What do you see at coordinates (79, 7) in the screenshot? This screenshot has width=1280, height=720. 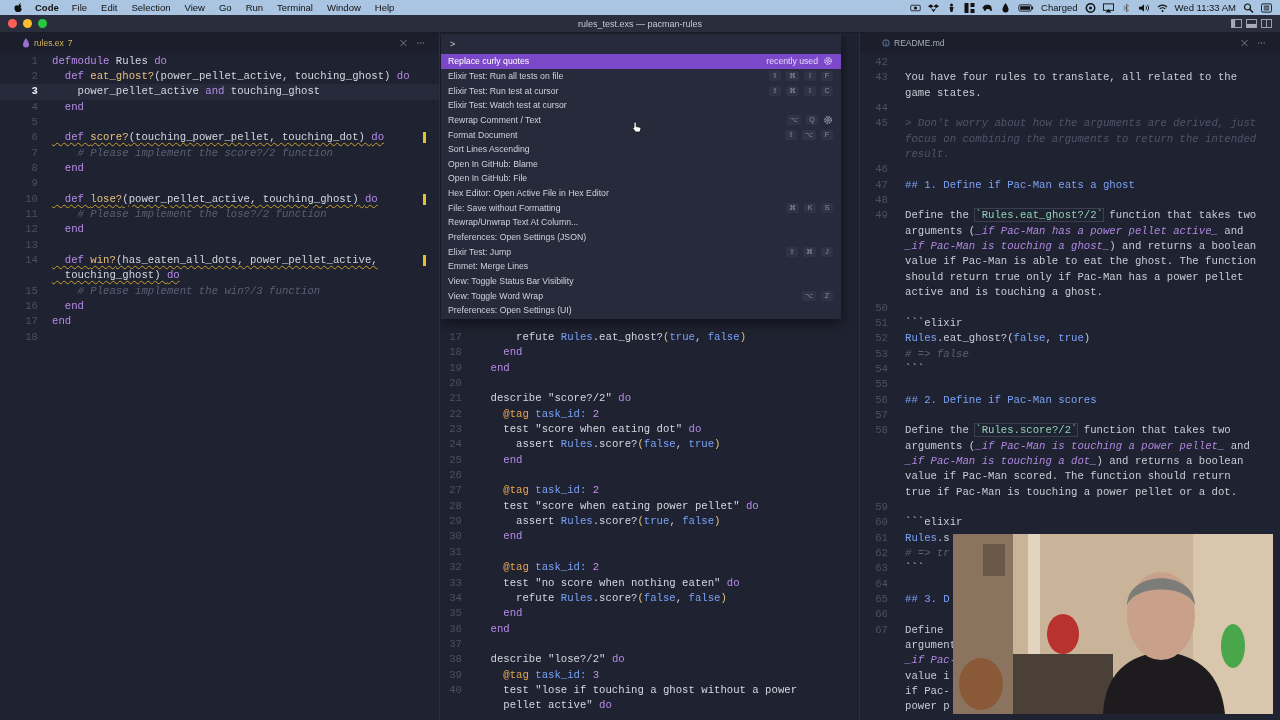 I see `menu-item: File` at bounding box center [79, 7].